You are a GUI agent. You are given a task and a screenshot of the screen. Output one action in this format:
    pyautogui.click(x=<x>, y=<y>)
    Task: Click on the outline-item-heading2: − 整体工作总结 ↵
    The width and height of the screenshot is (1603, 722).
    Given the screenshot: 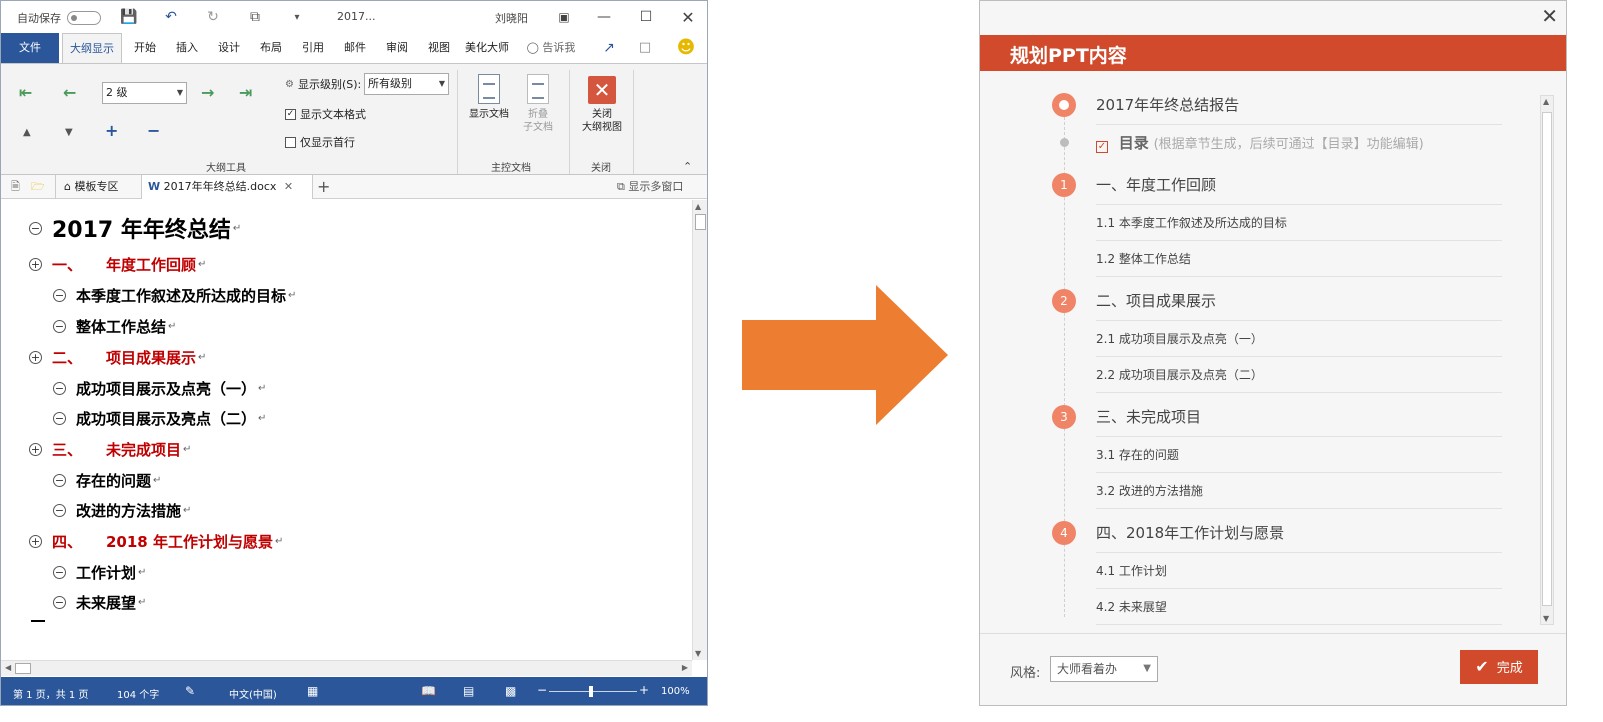 What is the action you would take?
    pyautogui.click(x=114, y=326)
    